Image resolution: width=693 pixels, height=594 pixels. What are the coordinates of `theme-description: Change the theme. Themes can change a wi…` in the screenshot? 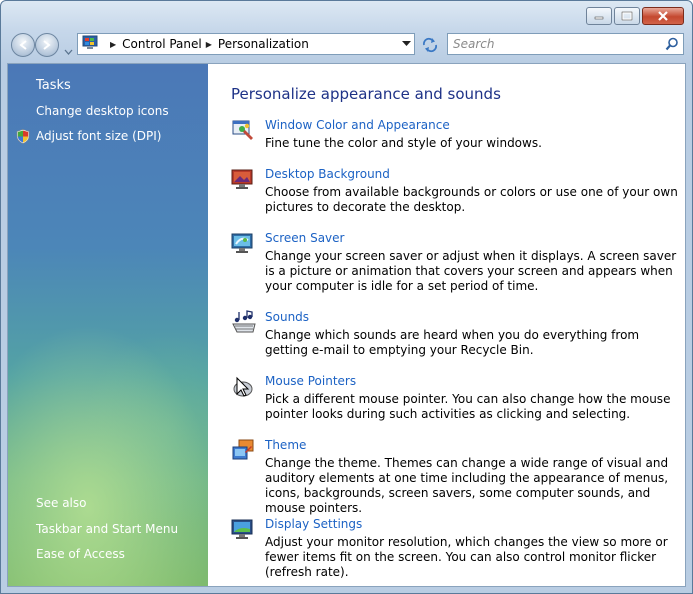 It's located at (467, 485).